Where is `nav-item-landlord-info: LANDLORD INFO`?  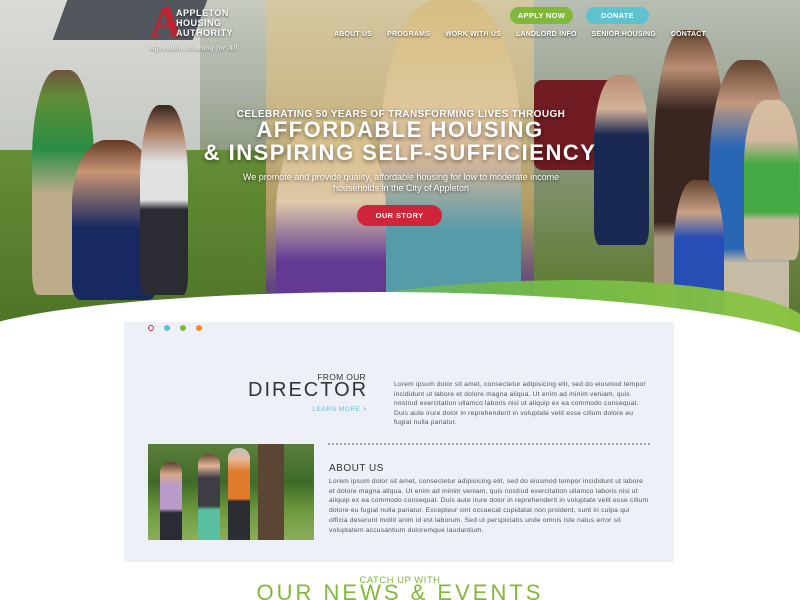 nav-item-landlord-info: LANDLORD INFO is located at coordinates (546, 34).